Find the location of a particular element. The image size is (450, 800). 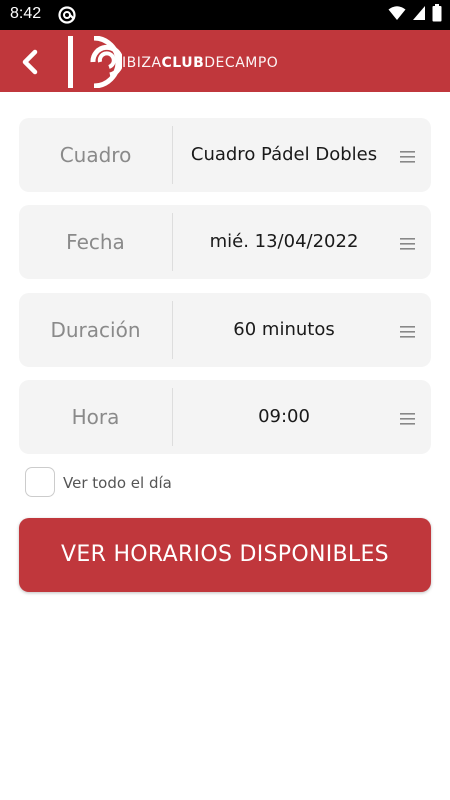

logo-text-campo: CAMPO is located at coordinates (251, 63).